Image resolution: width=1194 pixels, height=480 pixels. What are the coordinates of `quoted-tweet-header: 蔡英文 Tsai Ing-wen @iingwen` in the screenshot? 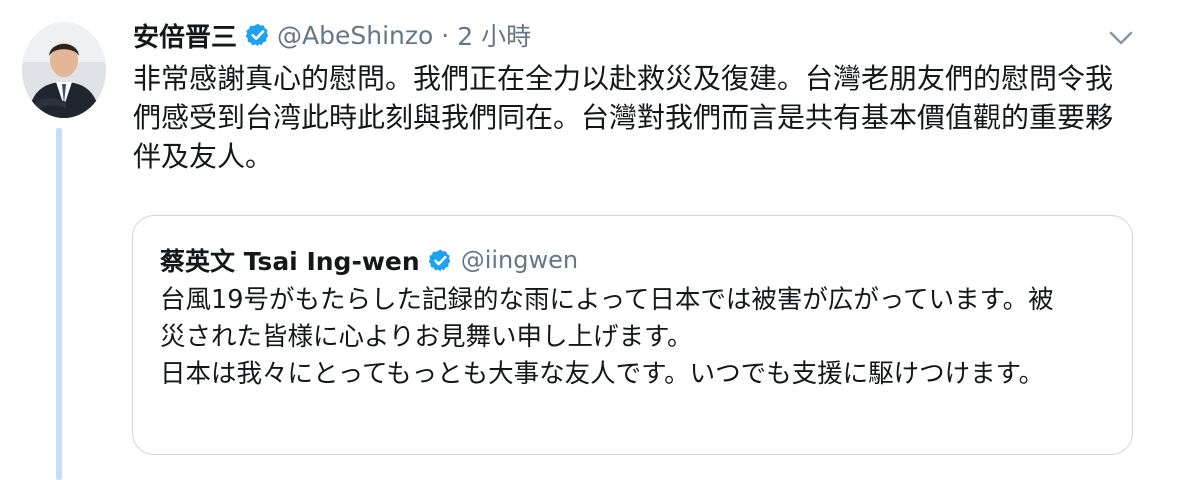 It's located at (369, 260).